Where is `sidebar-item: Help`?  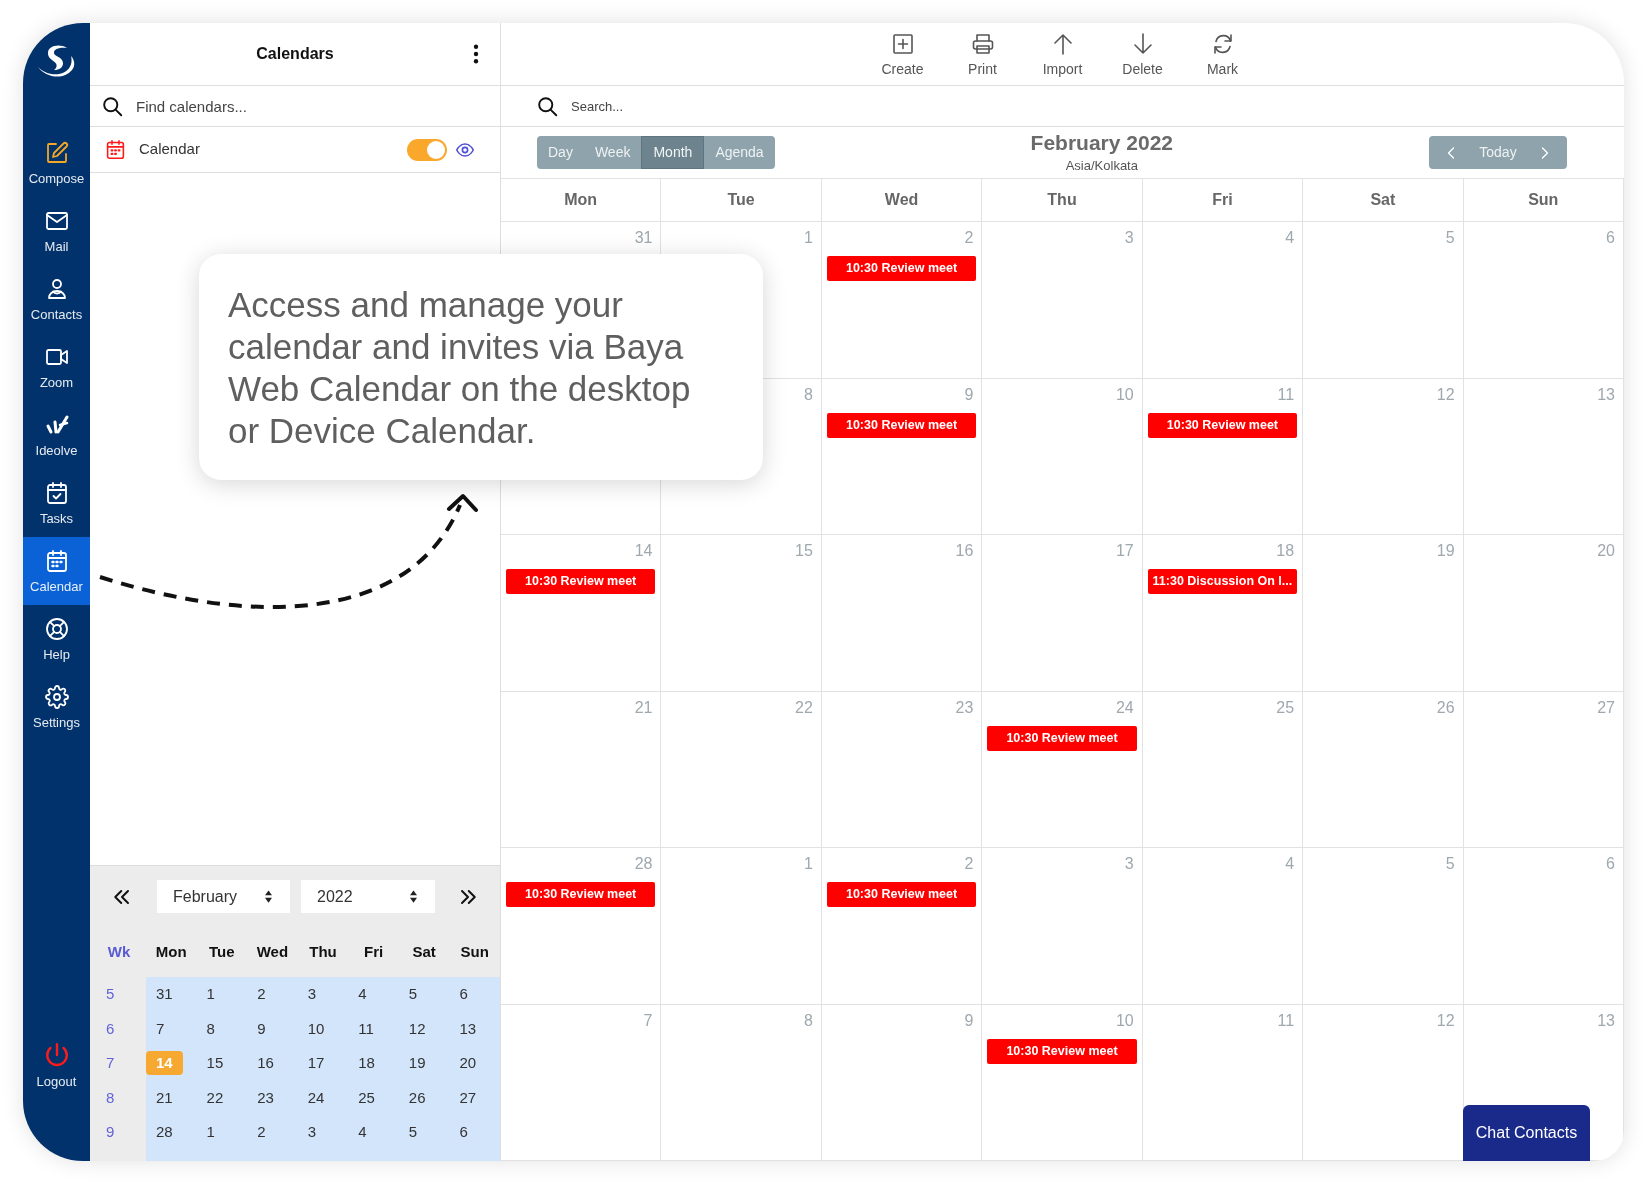
sidebar-item: Help is located at coordinates (56, 639).